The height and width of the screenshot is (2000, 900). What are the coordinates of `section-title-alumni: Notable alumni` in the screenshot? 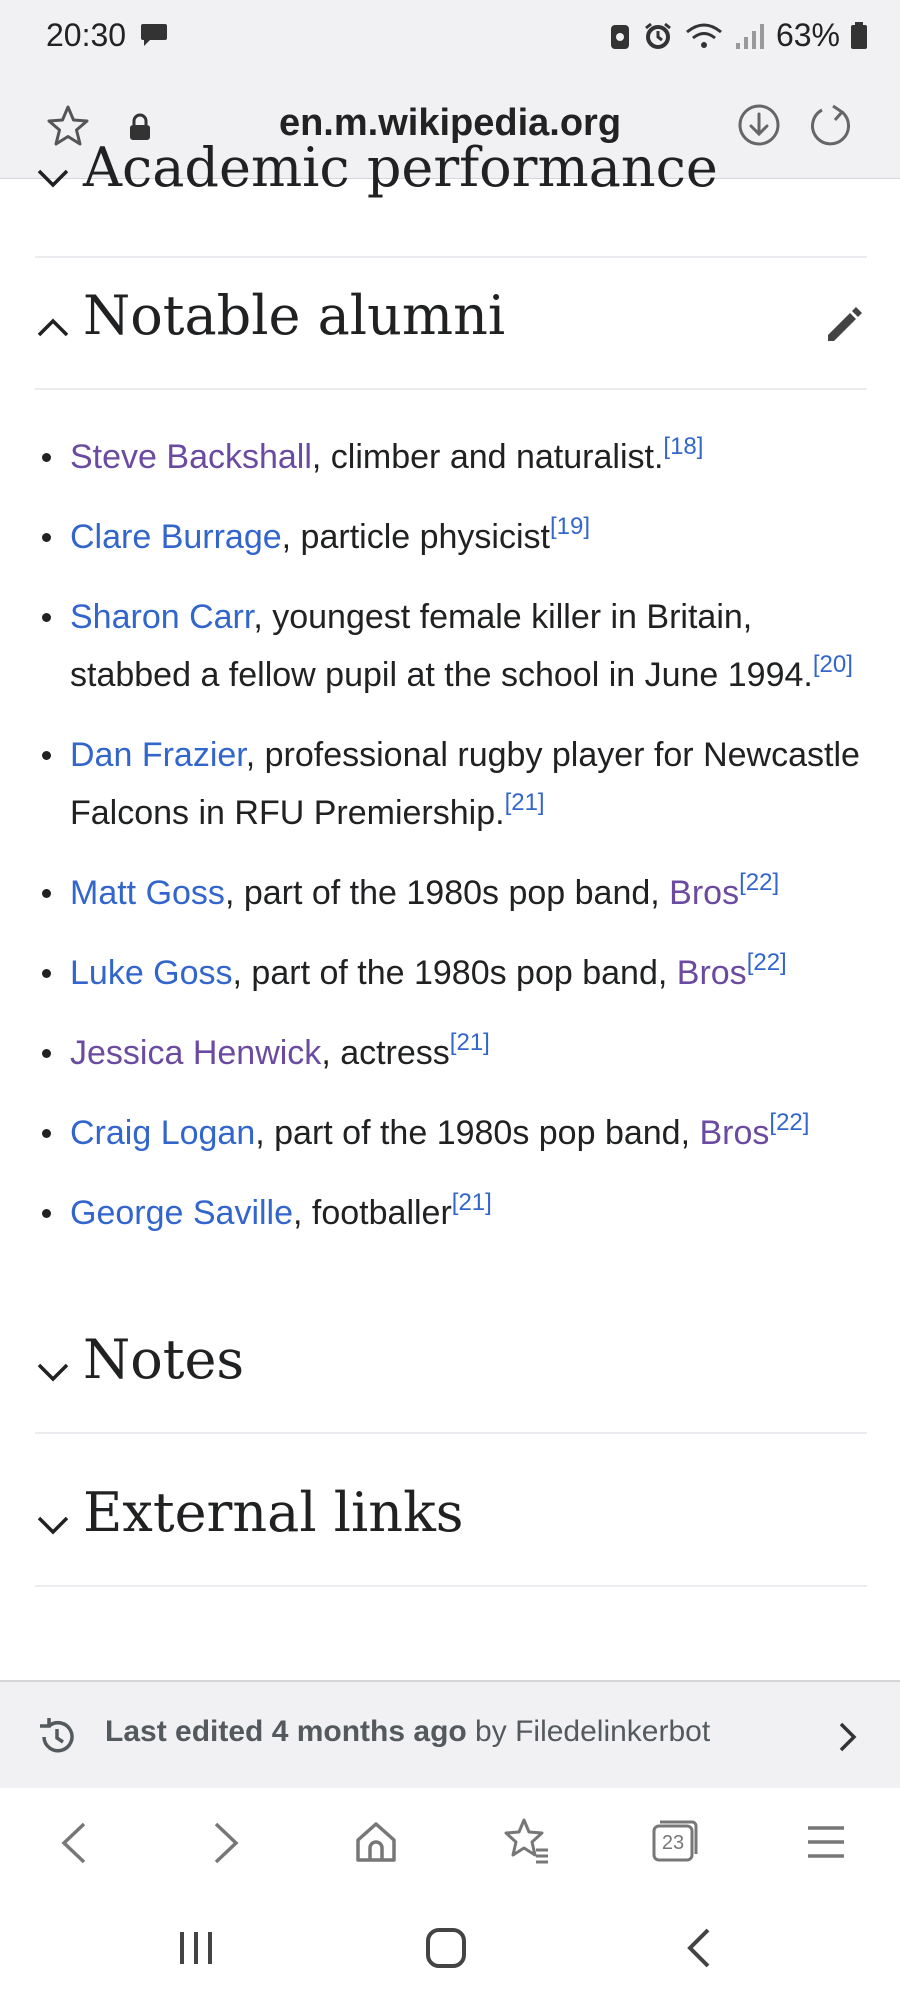 It's located at (294, 315).